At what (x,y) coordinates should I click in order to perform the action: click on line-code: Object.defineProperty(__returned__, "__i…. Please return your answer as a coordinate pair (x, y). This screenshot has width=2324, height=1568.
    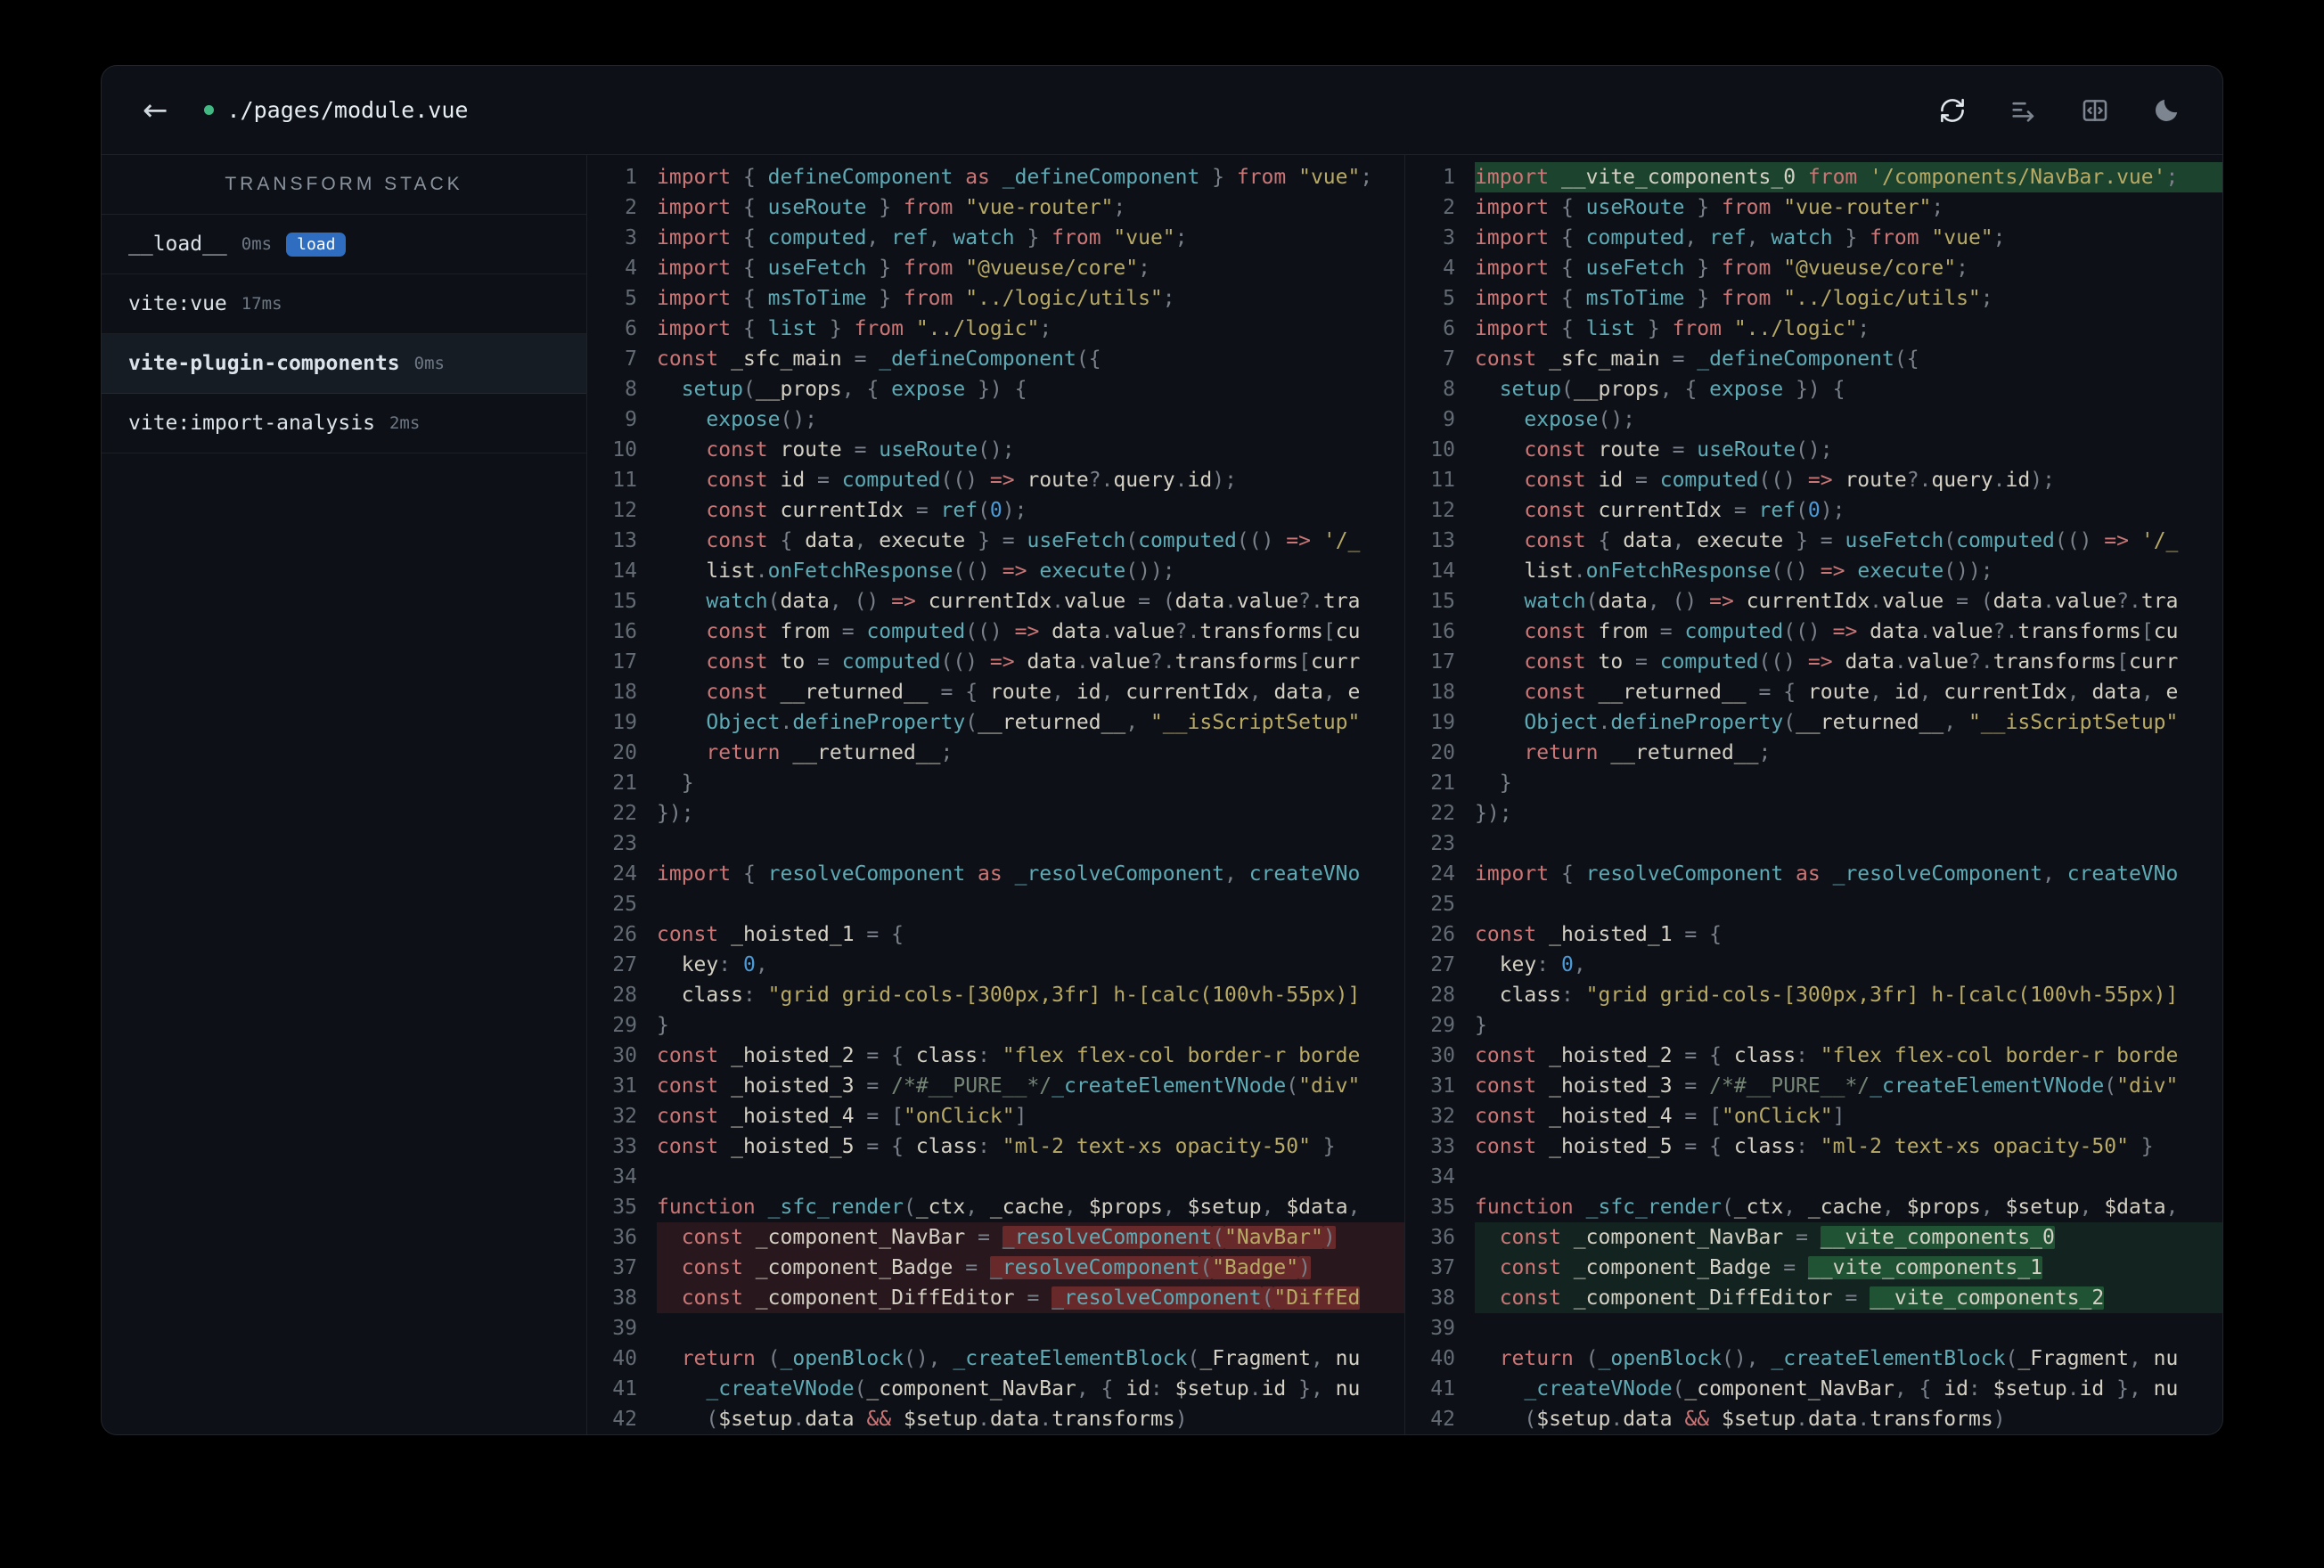
    Looking at the image, I should click on (1851, 722).